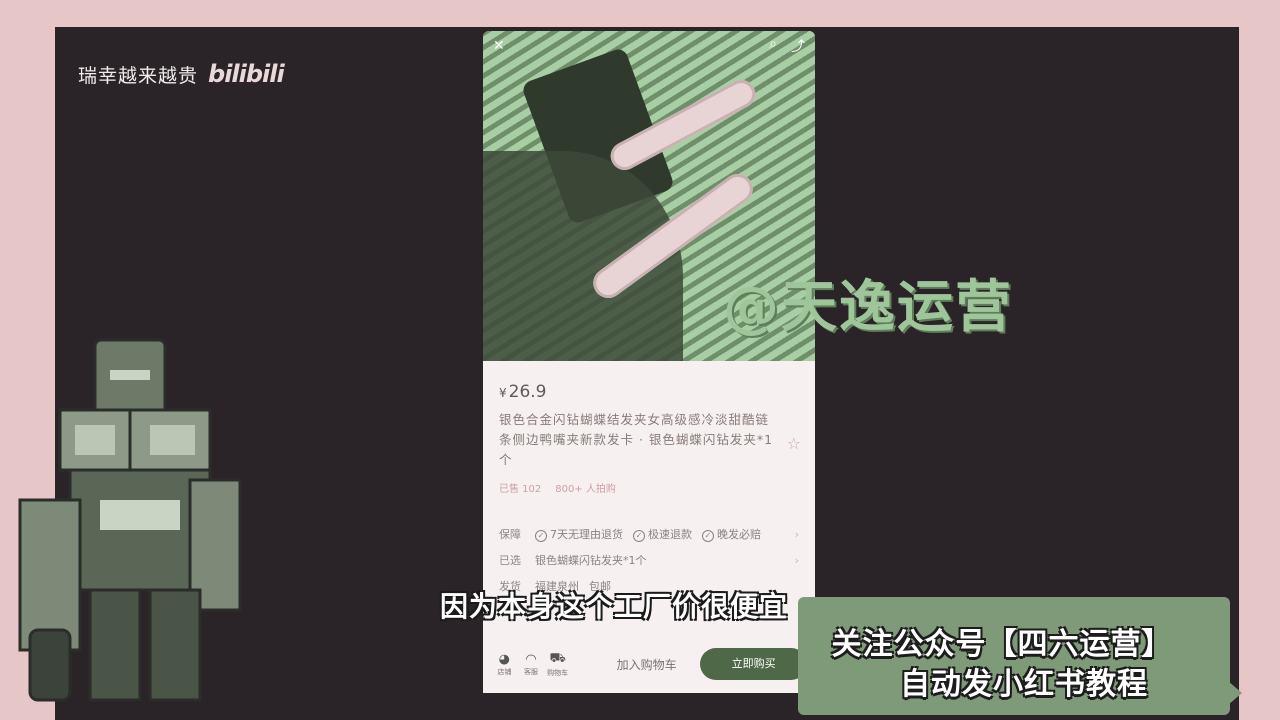  I want to click on guarantee-text: 极速退款, so click(670, 534).